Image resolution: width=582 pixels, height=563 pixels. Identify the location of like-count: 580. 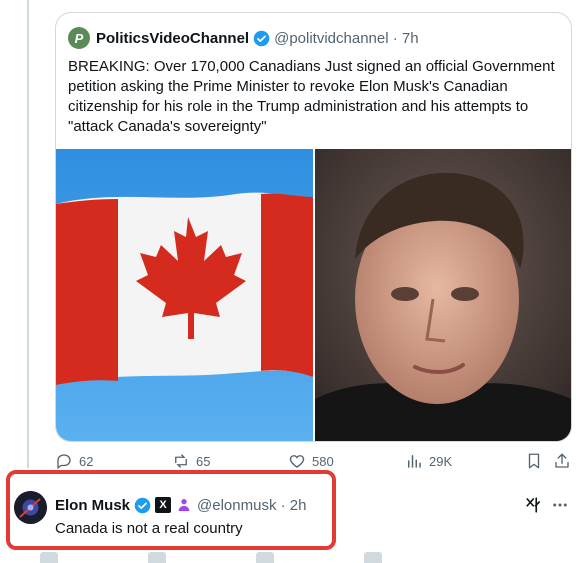
(323, 461).